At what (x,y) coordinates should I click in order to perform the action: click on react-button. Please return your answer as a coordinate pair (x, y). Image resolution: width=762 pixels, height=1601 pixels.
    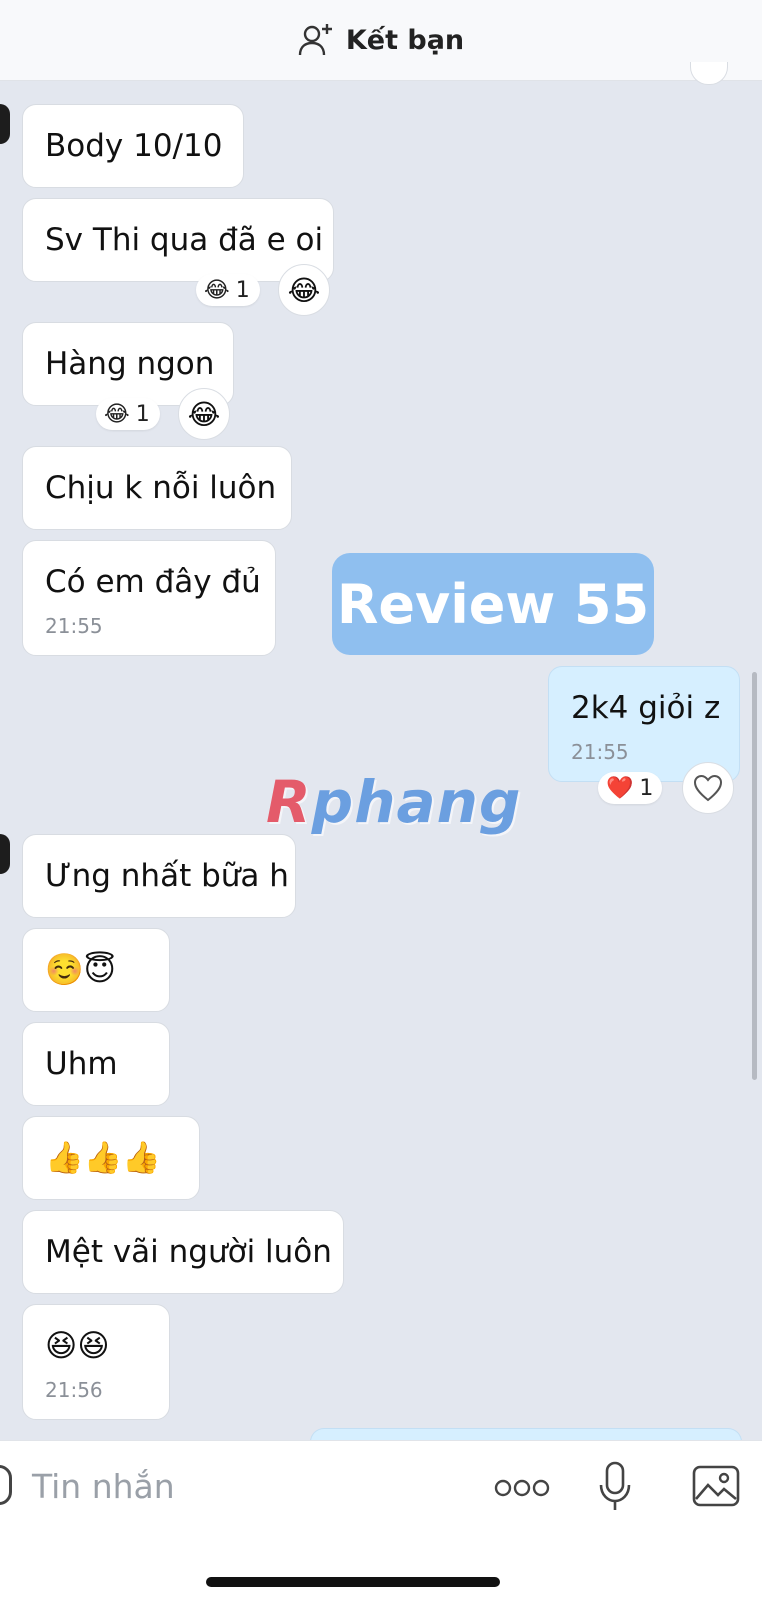
    Looking at the image, I should click on (708, 788).